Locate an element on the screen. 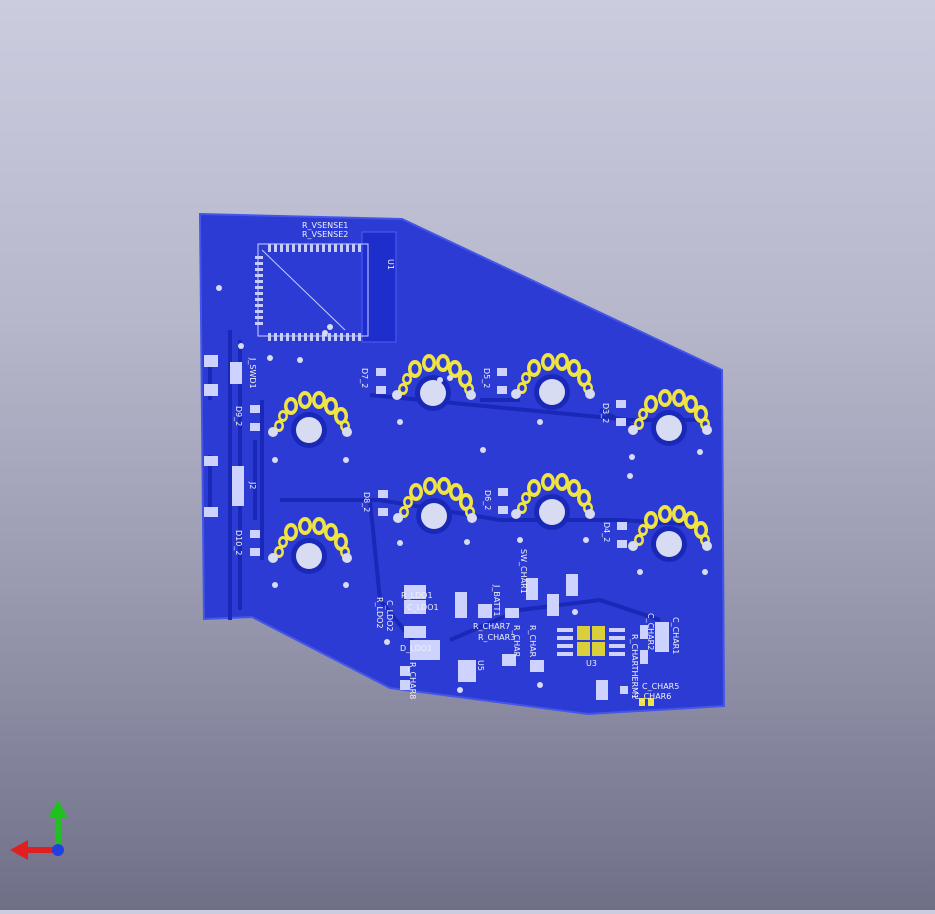 The width and height of the screenshot is (935, 914). label-sw-char1: SW_CHAR1 is located at coordinates (523, 571).